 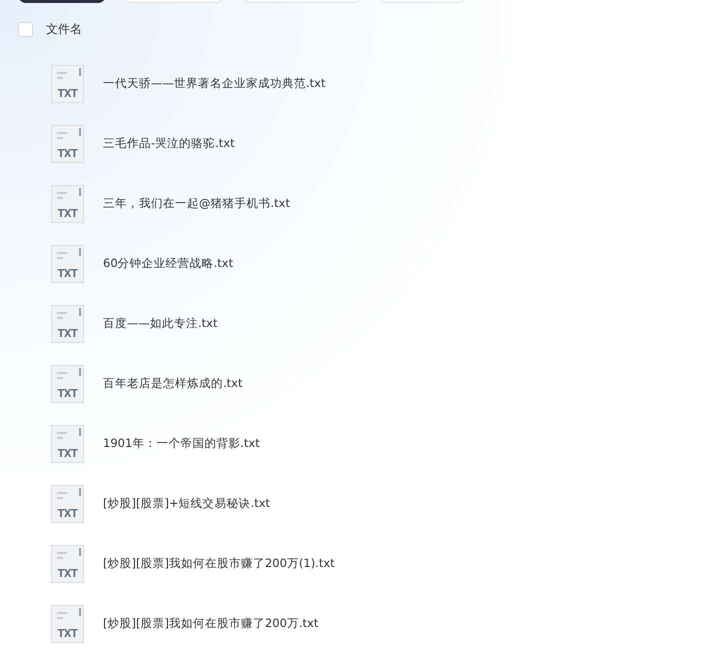 What do you see at coordinates (172, 384) in the screenshot?
I see `file-name: 百年老店是怎样炼成的.txt` at bounding box center [172, 384].